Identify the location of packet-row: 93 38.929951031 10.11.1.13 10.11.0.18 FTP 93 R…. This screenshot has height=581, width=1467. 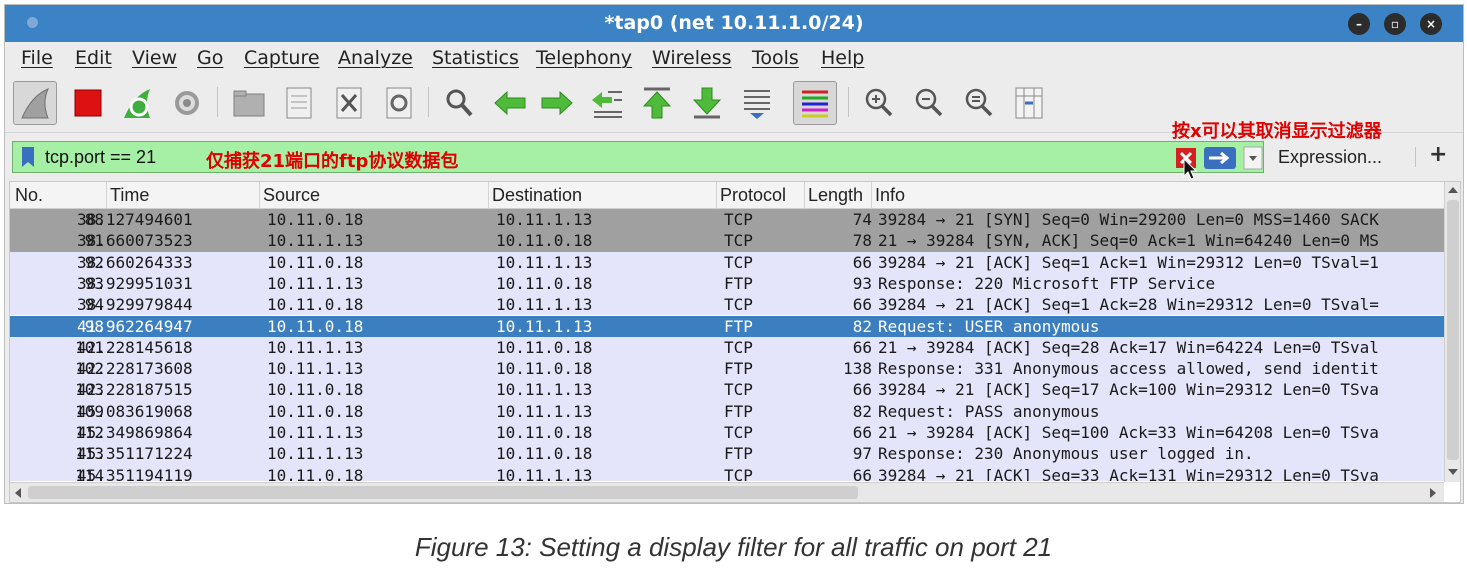
(727, 283).